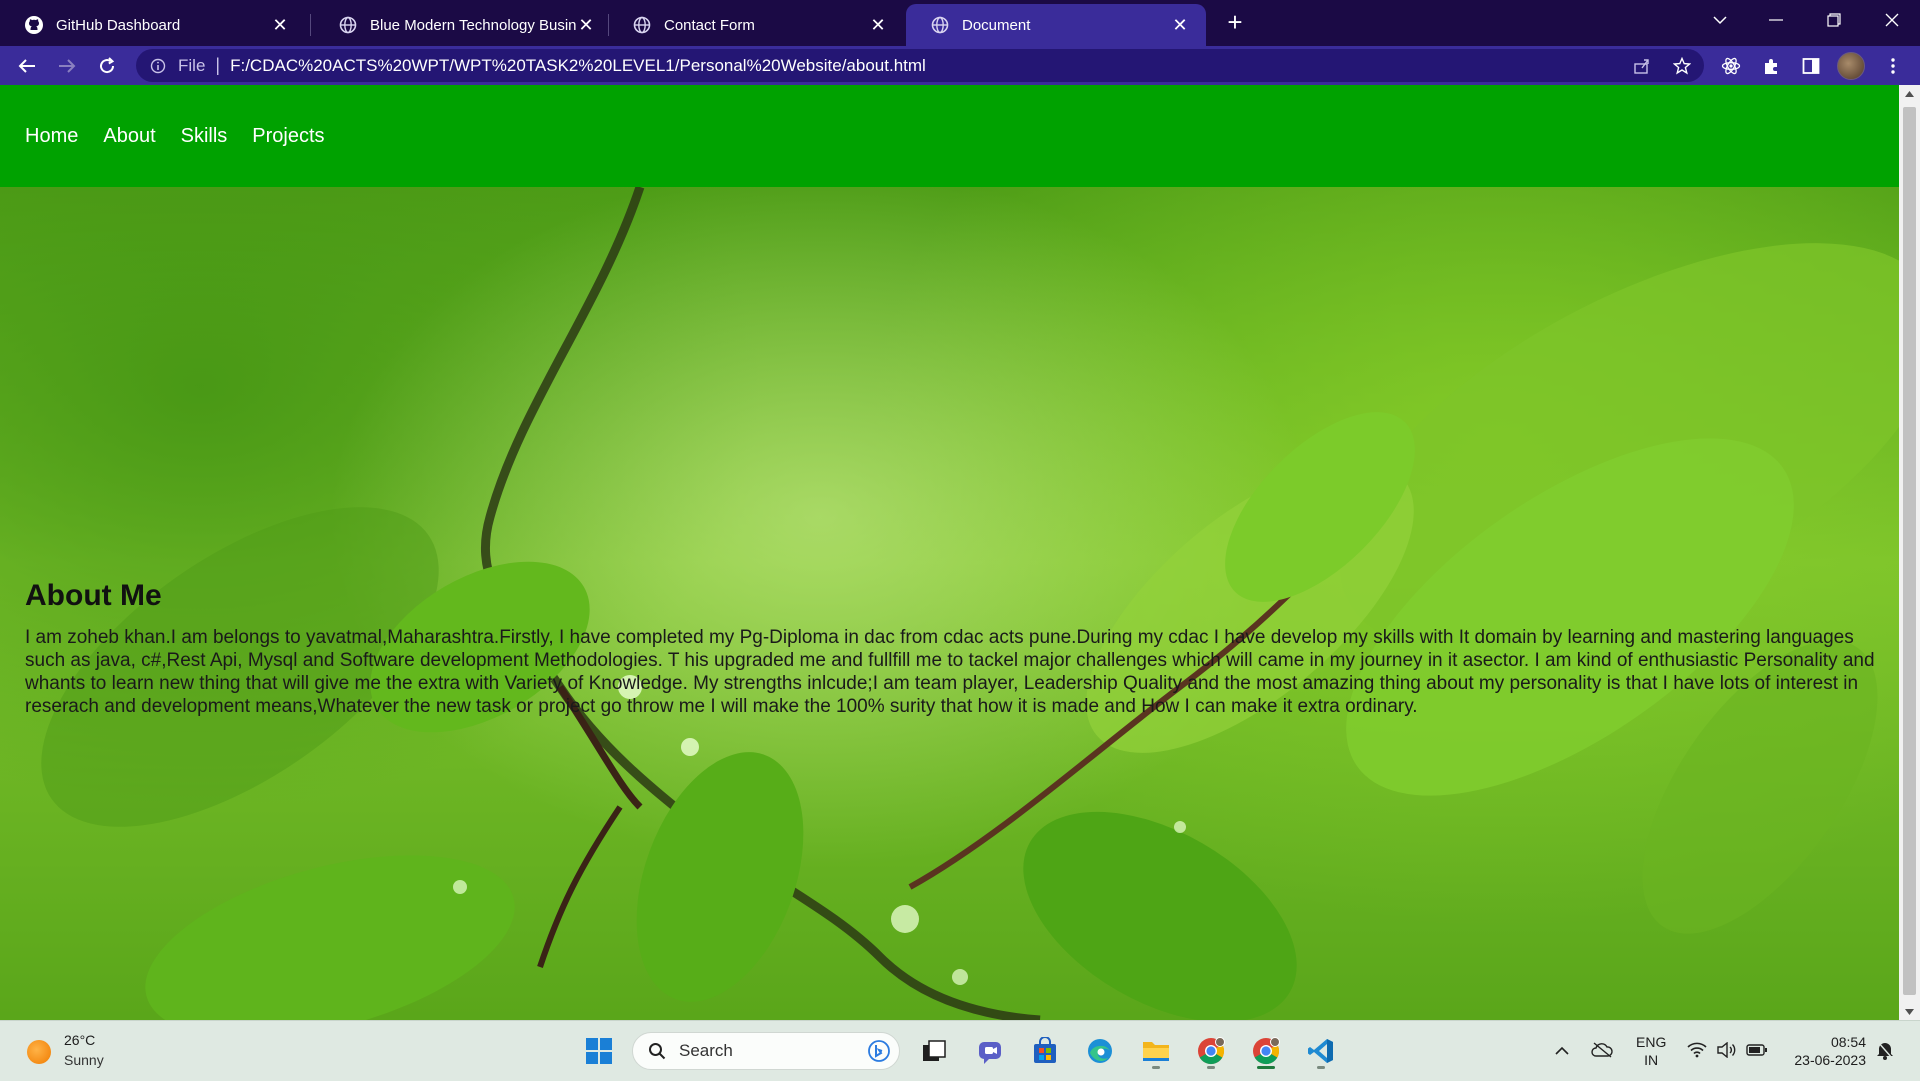  I want to click on page-title: About Me, so click(93, 595).